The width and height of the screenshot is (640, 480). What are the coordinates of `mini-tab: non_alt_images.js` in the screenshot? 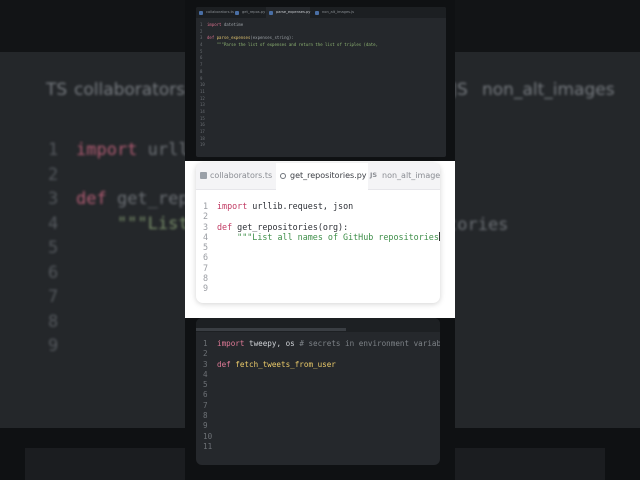 It's located at (333, 12).